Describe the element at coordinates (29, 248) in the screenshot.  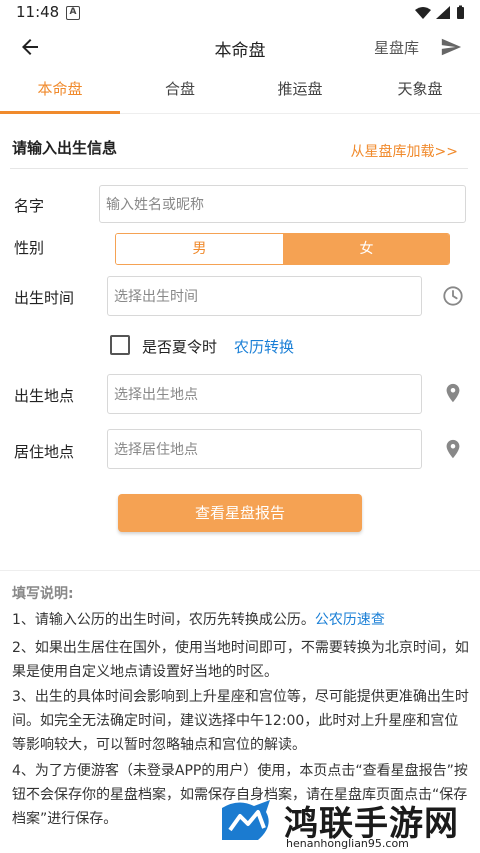
I see `gender-label: 性别` at that location.